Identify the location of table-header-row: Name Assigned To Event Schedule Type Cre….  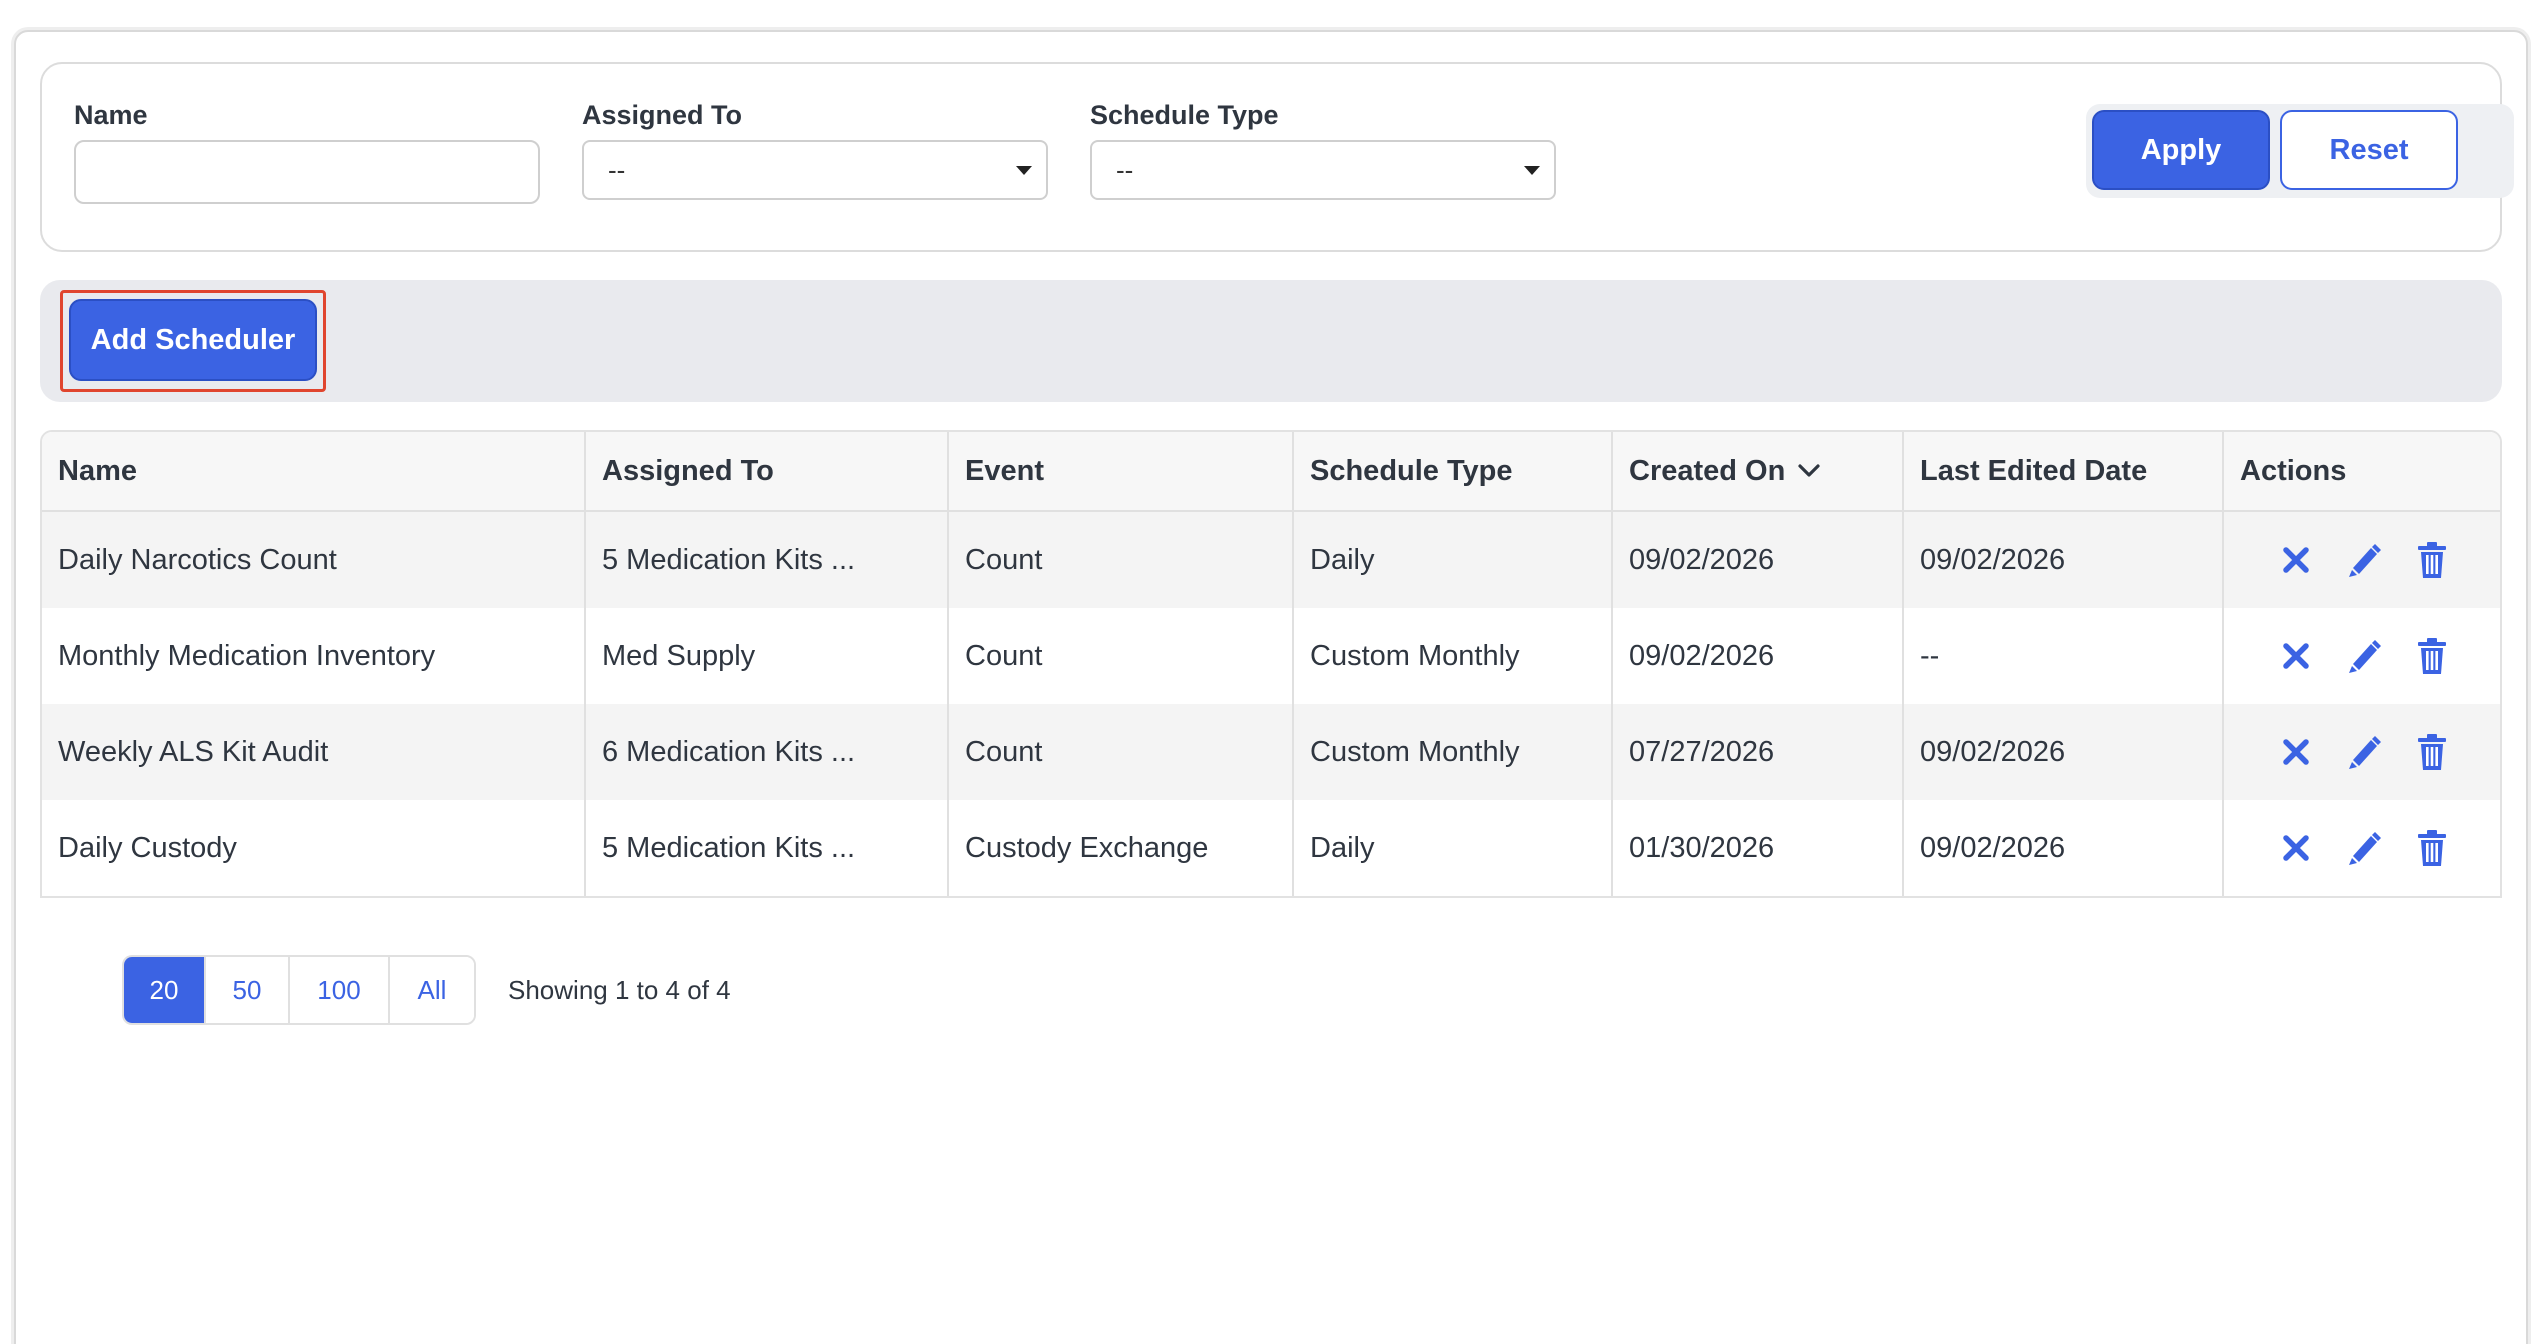
(1271, 472).